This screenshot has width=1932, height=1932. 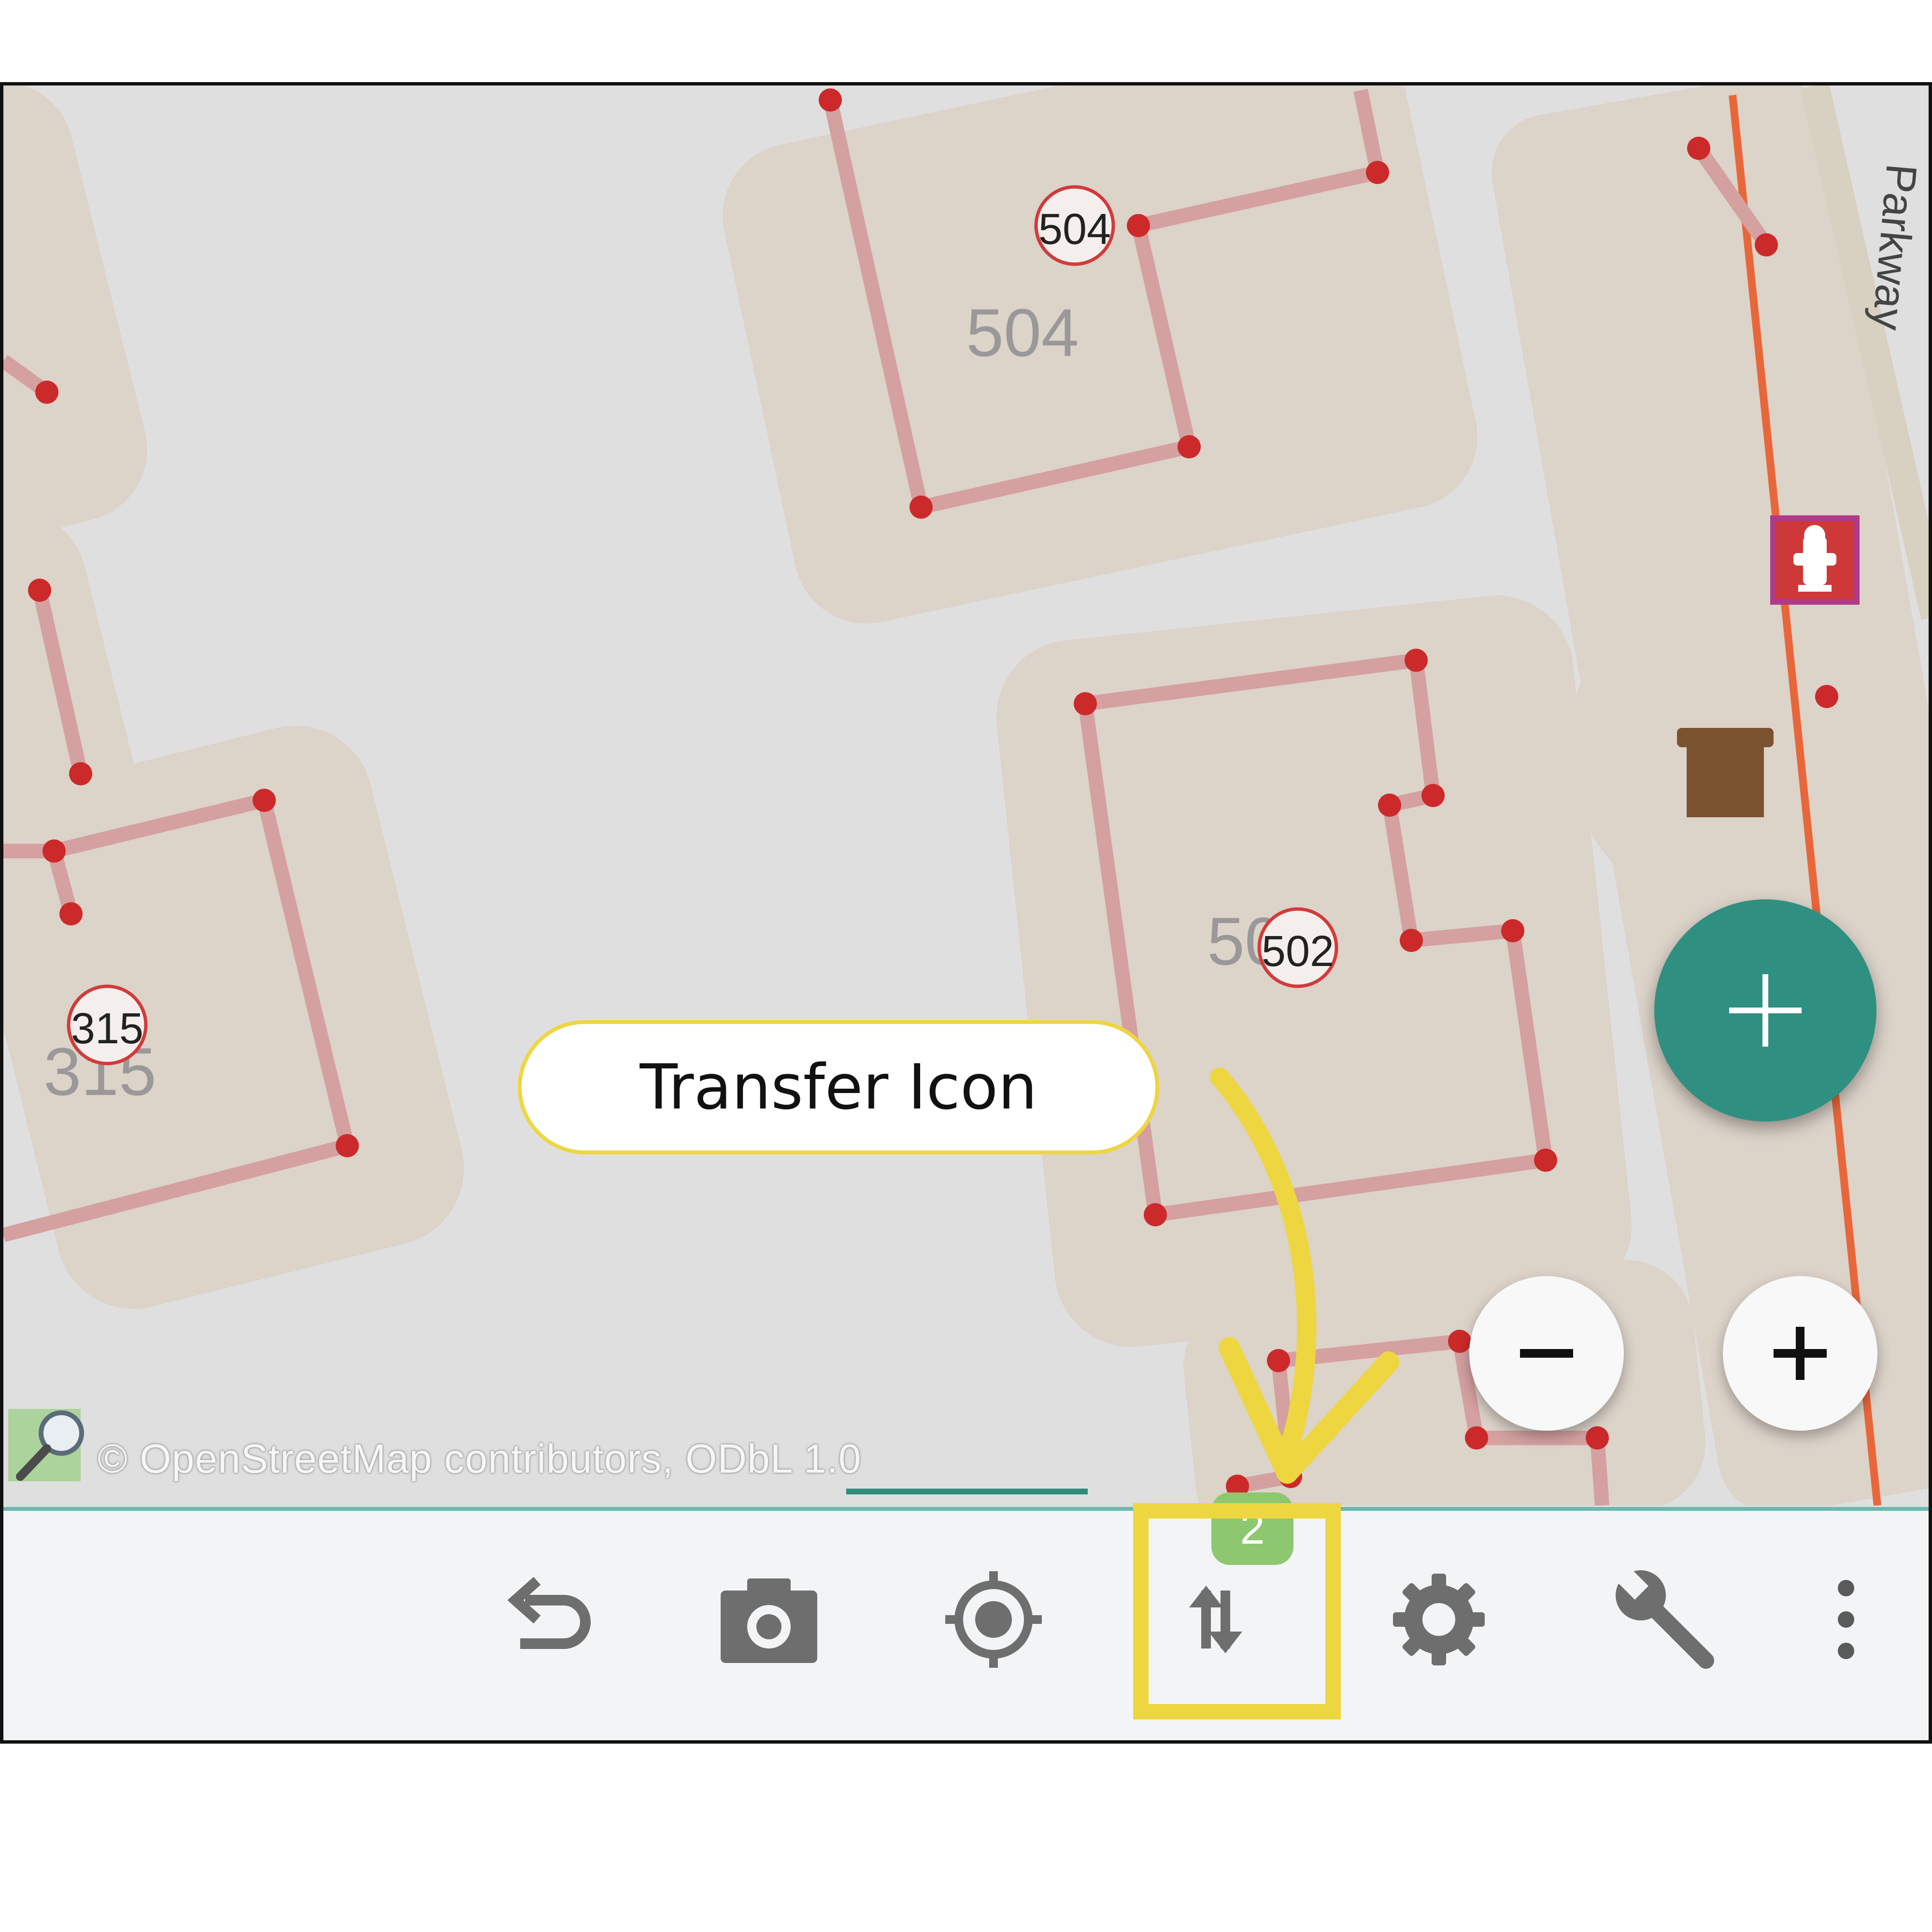 What do you see at coordinates (838, 1087) in the screenshot?
I see `transfer-icon-callout: Transfer Icon` at bounding box center [838, 1087].